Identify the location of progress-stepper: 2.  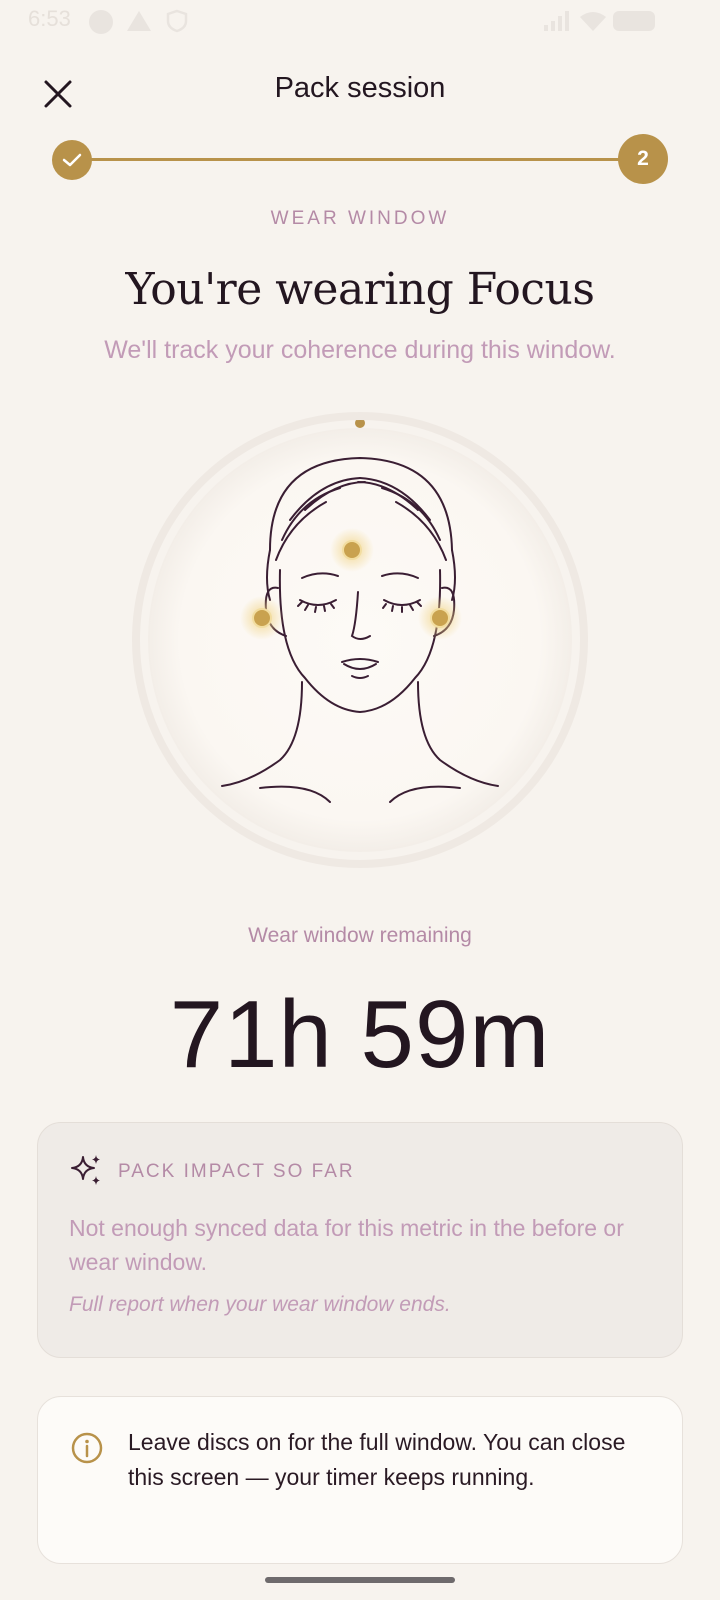
(360, 160).